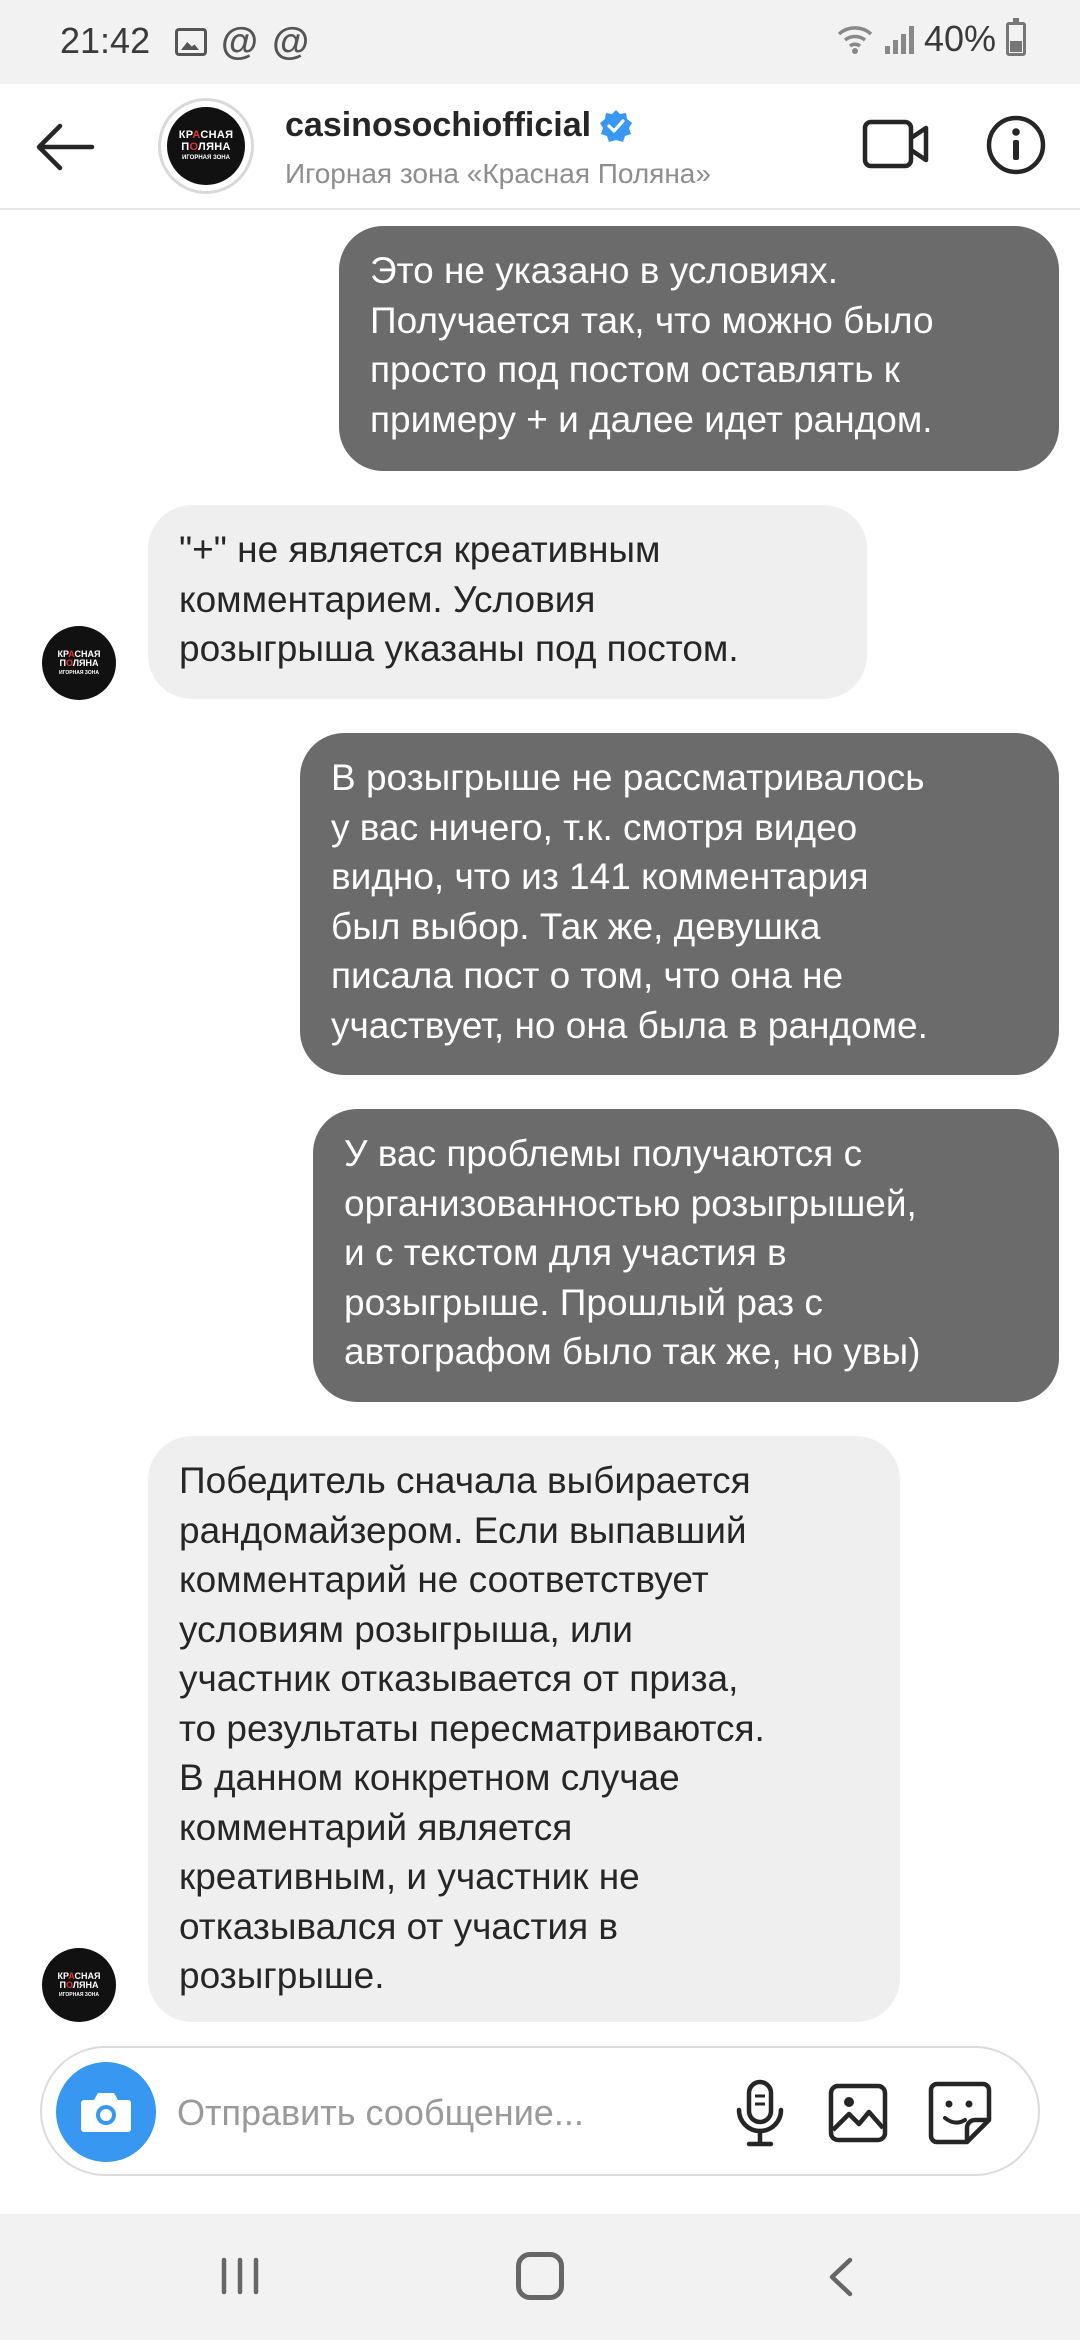 Image resolution: width=1080 pixels, height=2340 pixels. I want to click on system-status: 40%, so click(930, 39).